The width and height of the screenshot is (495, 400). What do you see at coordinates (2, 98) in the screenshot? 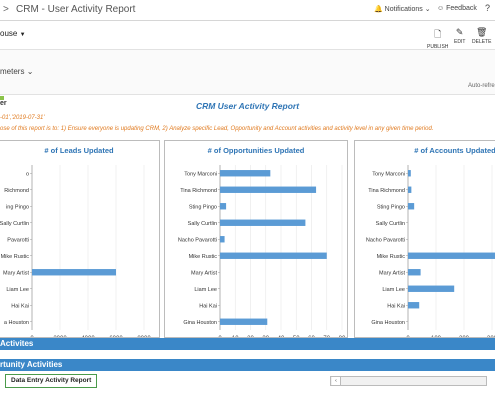
I see `logo-mark` at bounding box center [2, 98].